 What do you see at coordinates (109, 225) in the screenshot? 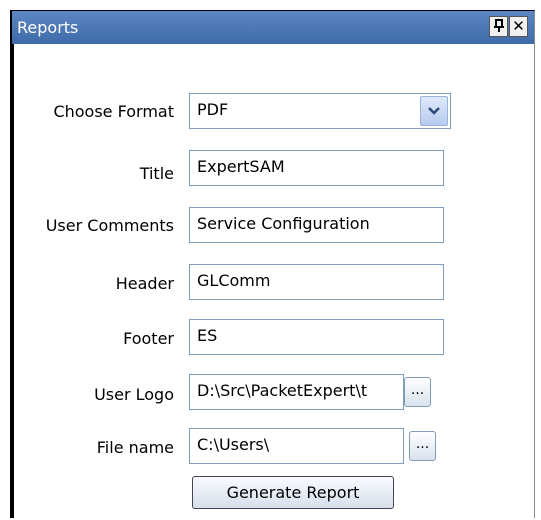
I see `comments-label: User Comments` at bounding box center [109, 225].